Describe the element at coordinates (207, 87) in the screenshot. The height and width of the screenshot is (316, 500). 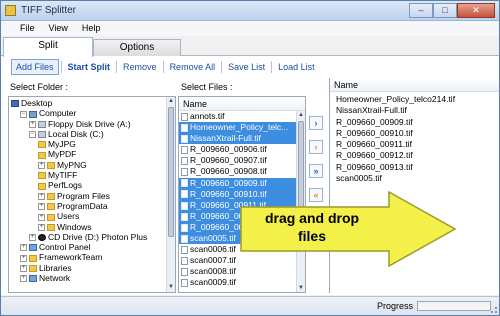
I see `select-files-label: Select Files :` at that location.